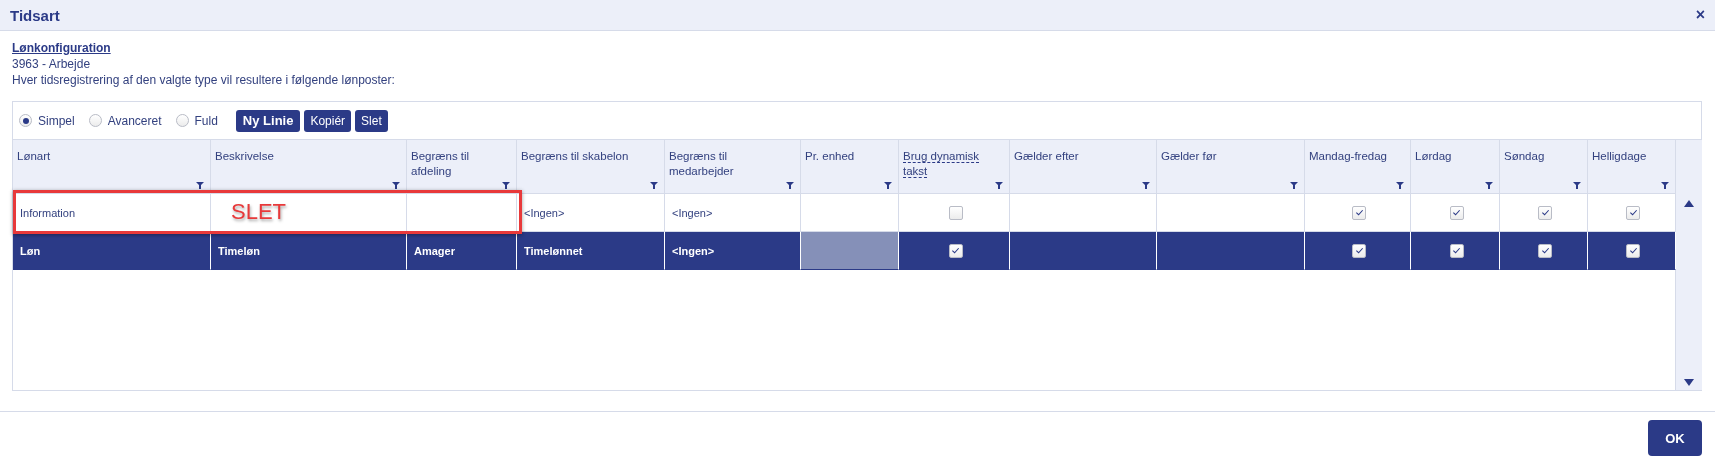 The image size is (1715, 460). Describe the element at coordinates (1455, 167) in the screenshot. I see `column-header: Lørdag` at that location.